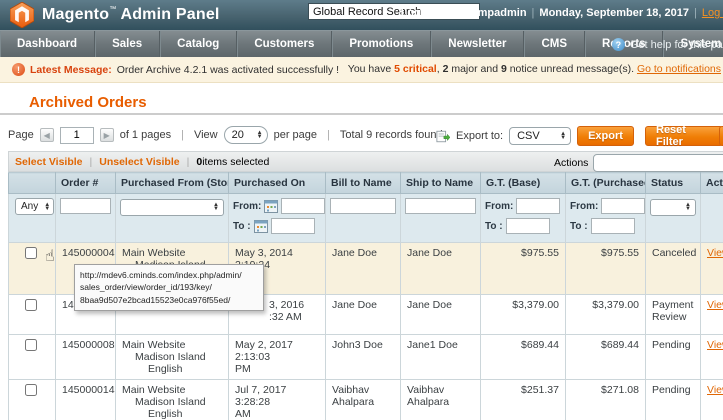 This screenshot has width=723, height=420. Describe the element at coordinates (440, 314) in the screenshot. I see `ship-to-cell: Jane Doe` at that location.